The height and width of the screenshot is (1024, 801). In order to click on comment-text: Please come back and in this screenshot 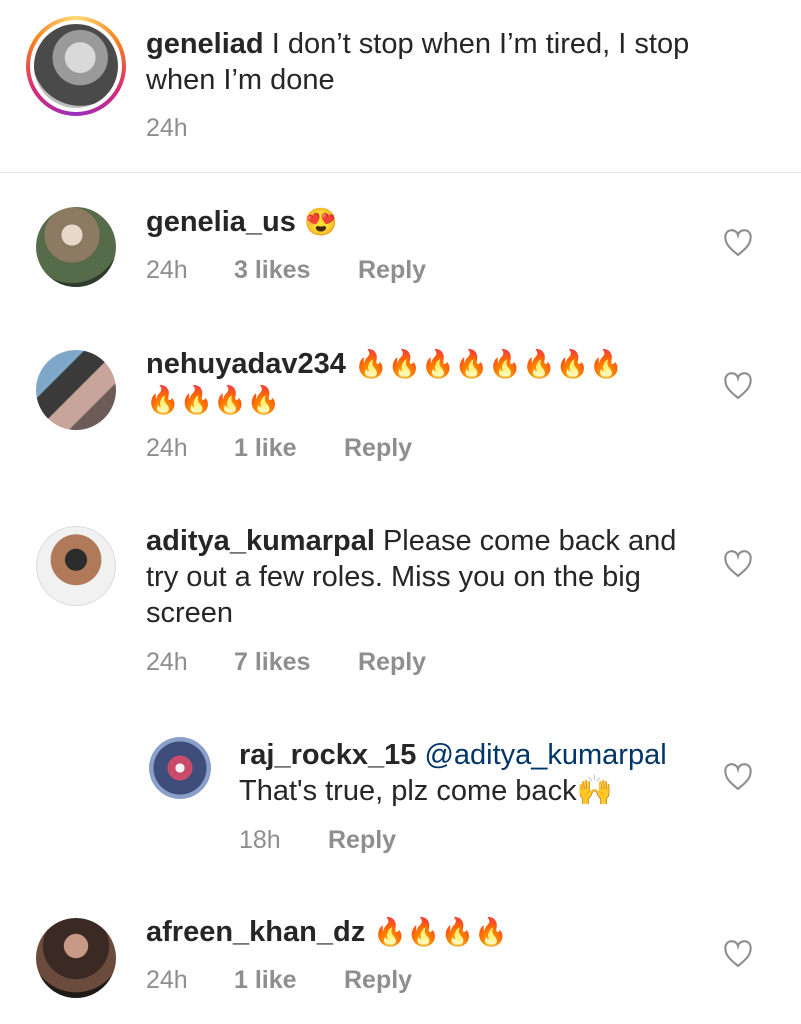, I will do `click(529, 541)`.